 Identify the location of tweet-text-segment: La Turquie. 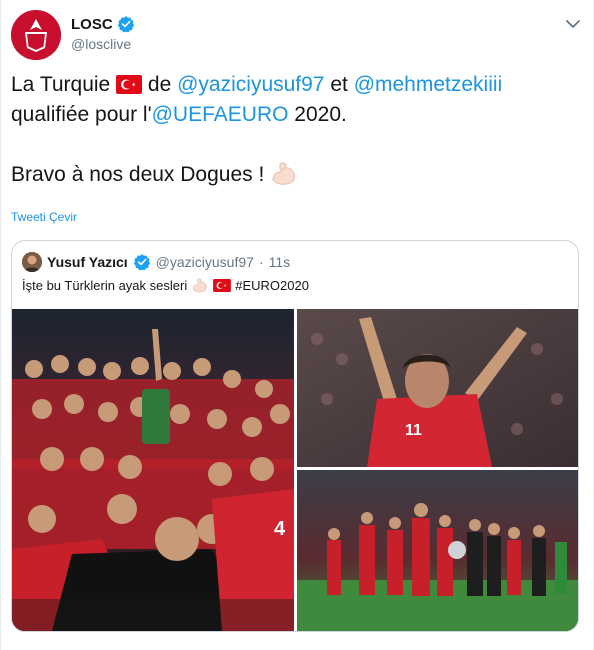
(64, 84).